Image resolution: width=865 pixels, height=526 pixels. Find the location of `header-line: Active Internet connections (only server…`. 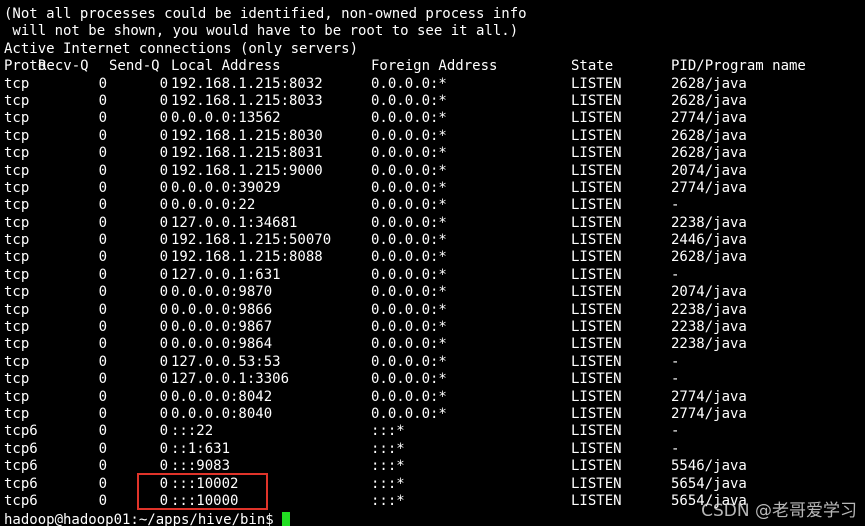

header-line: Active Internet connections (only server… is located at coordinates (181, 48).